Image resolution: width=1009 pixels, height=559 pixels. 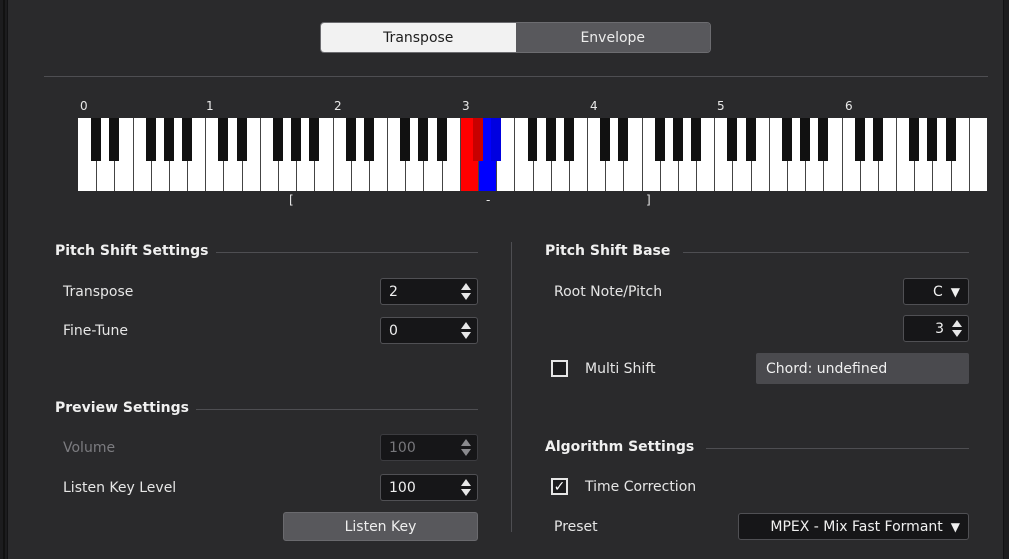 What do you see at coordinates (488, 200) in the screenshot?
I see `root-marker: -` at bounding box center [488, 200].